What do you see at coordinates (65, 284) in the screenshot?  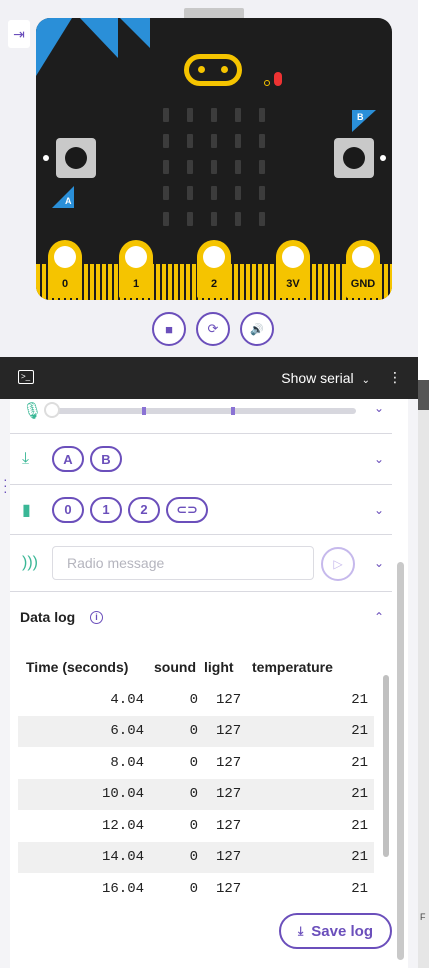 I see `pin-label: 0` at bounding box center [65, 284].